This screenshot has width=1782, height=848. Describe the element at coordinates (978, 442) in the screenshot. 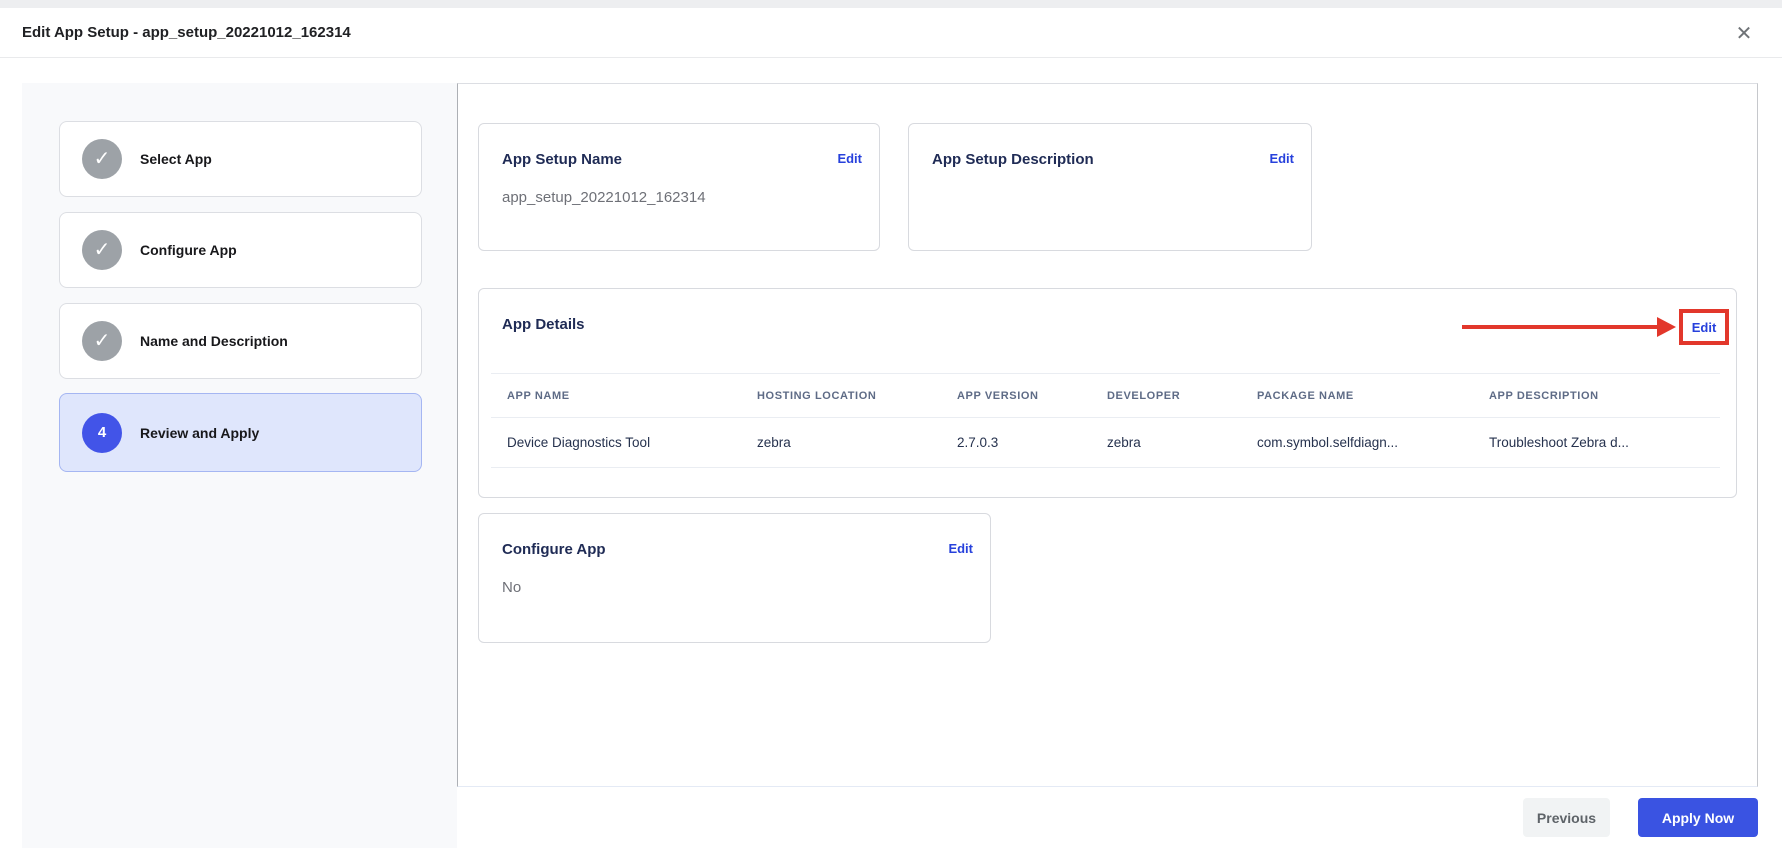

I see `app-version-cell: 2.7.0.3` at that location.